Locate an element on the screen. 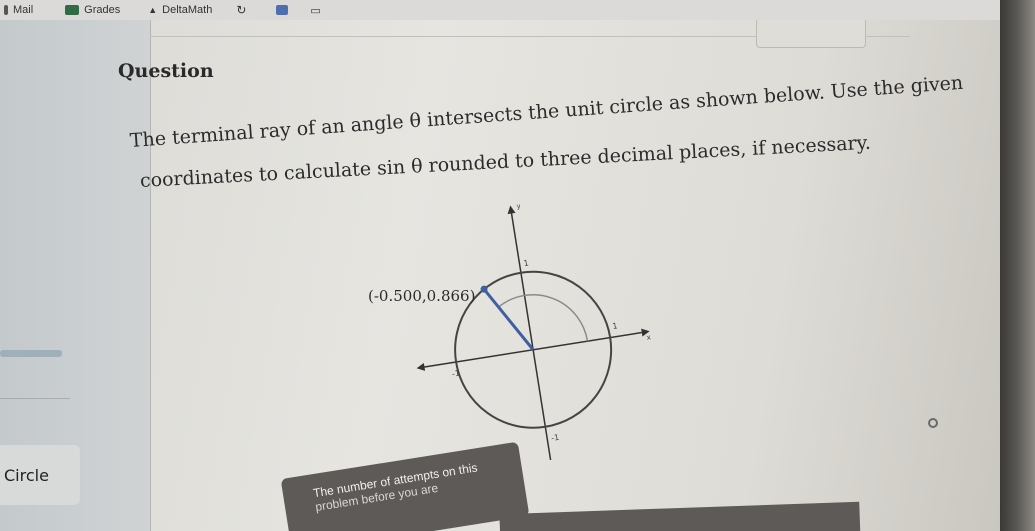  help-icon is located at coordinates (933, 423).